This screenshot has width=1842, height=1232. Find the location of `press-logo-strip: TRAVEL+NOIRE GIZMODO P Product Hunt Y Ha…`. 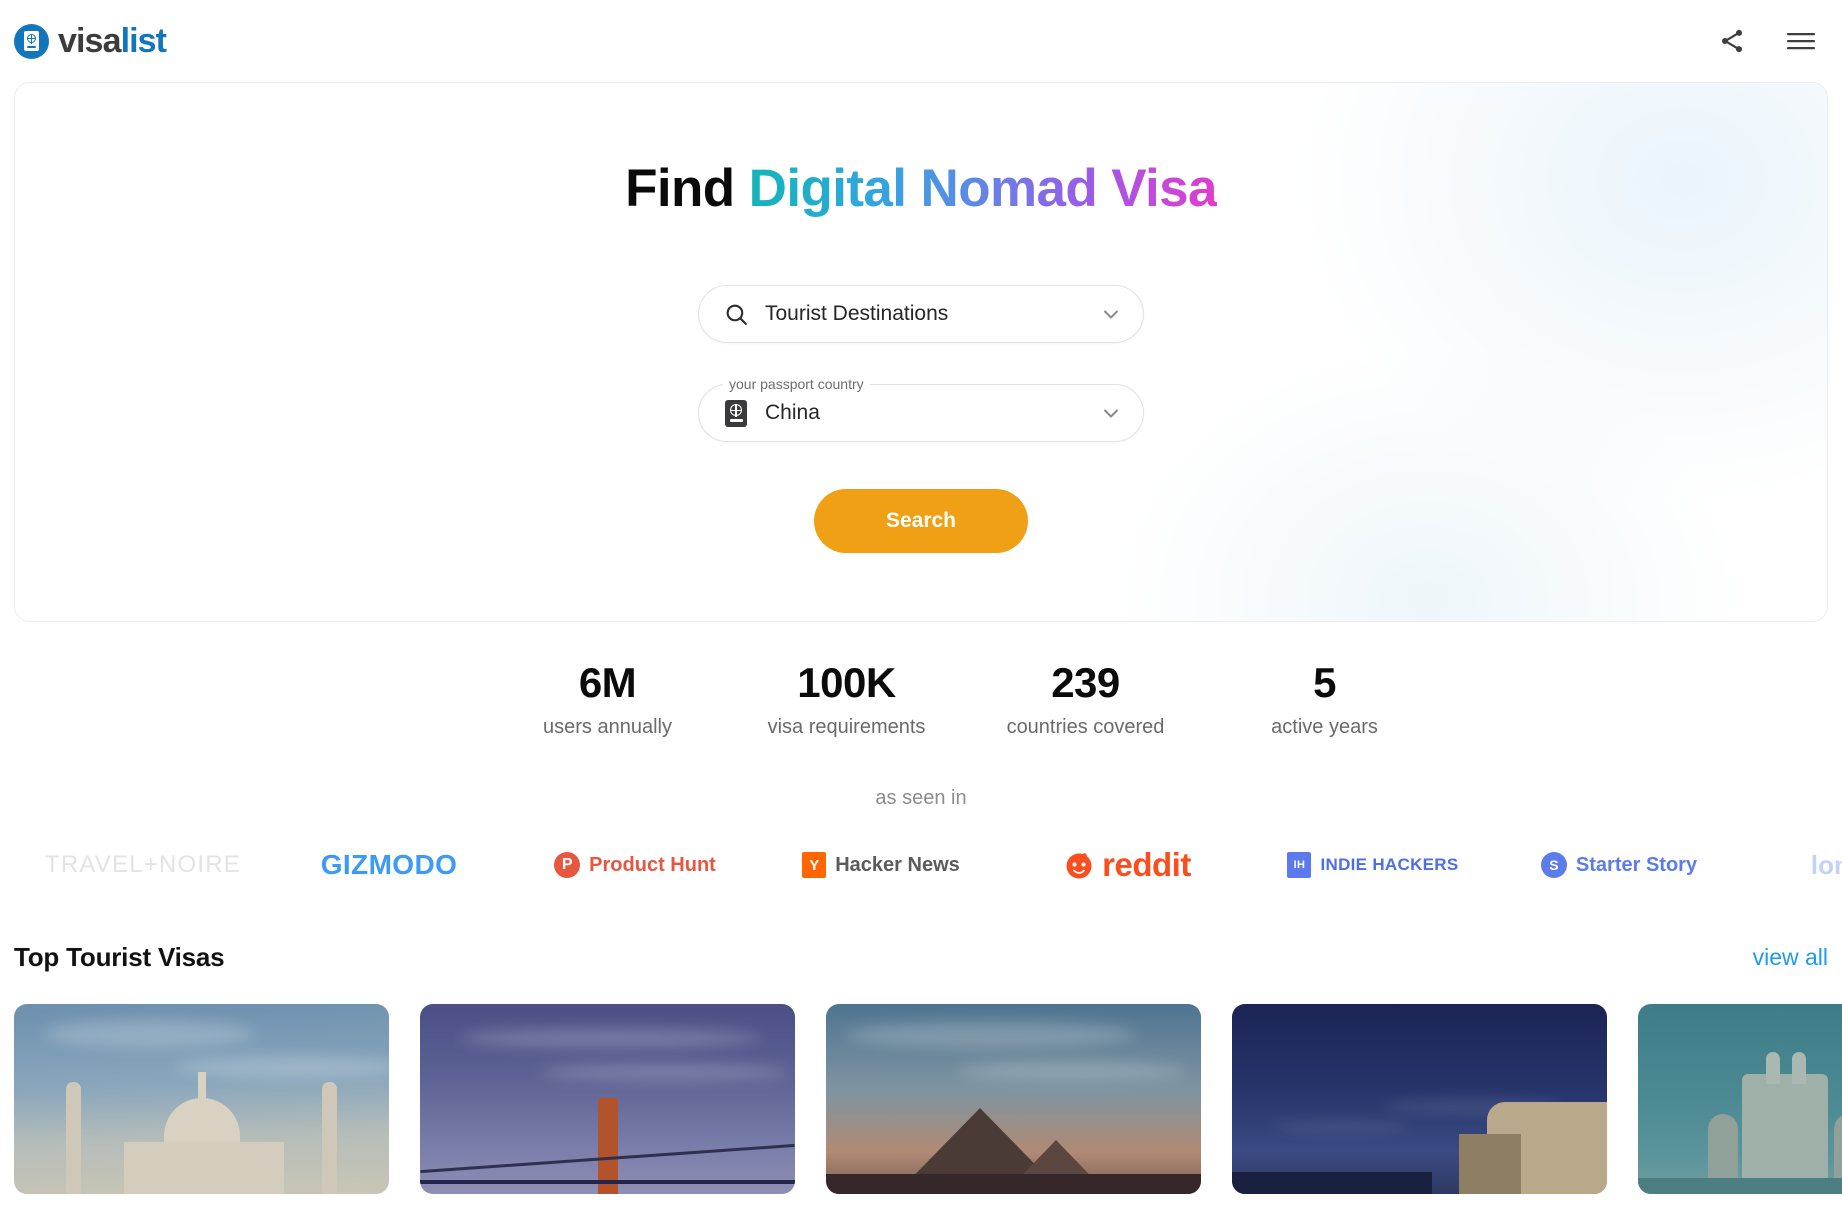

press-logo-strip: TRAVEL+NOIRE GIZMODO P Product Hunt Y Ha… is located at coordinates (921, 865).